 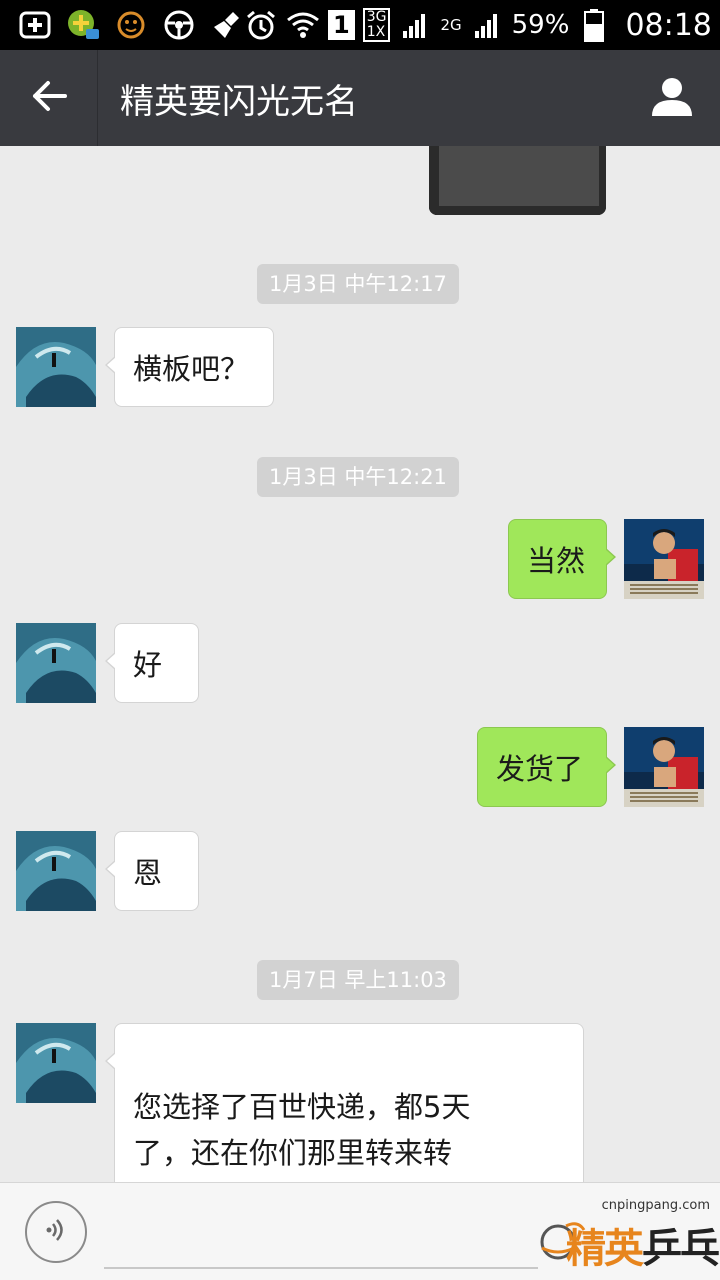 I want to click on timestamp: 1月3日 中午12:21, so click(x=358, y=477).